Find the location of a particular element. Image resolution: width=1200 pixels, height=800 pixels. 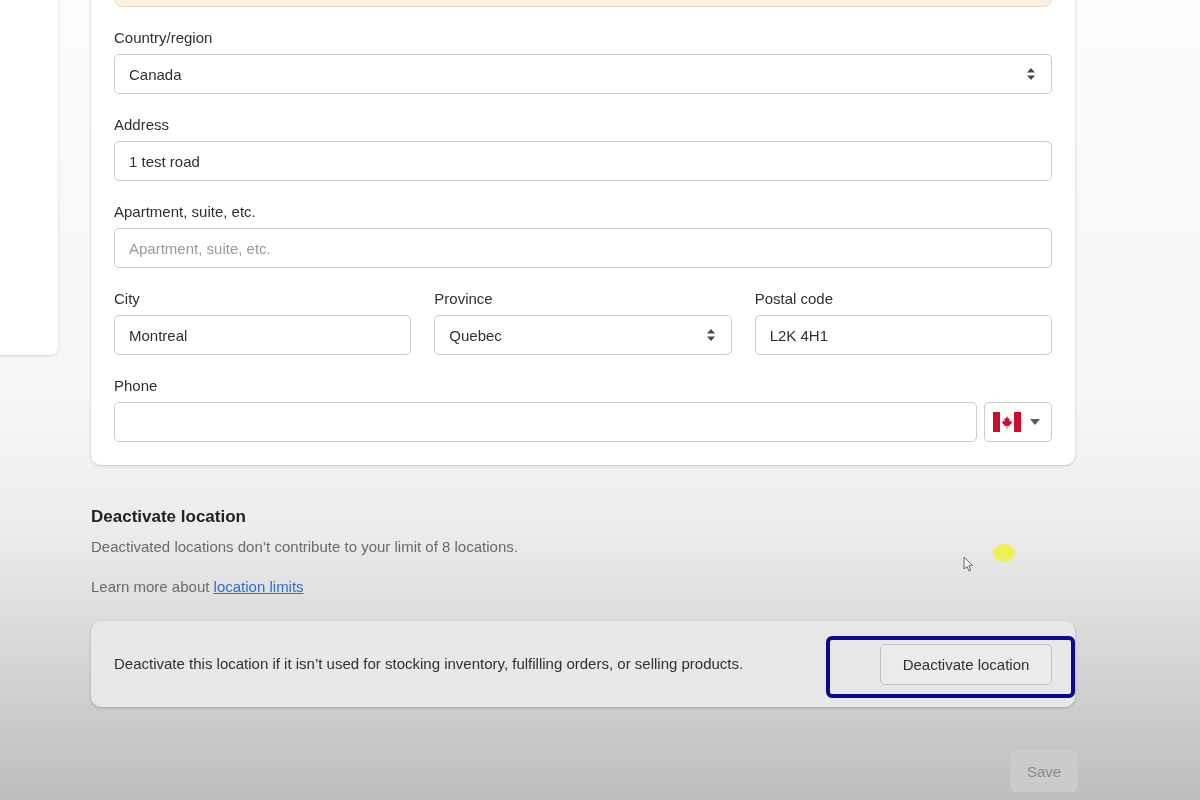

field-label: Postal code is located at coordinates (794, 299).